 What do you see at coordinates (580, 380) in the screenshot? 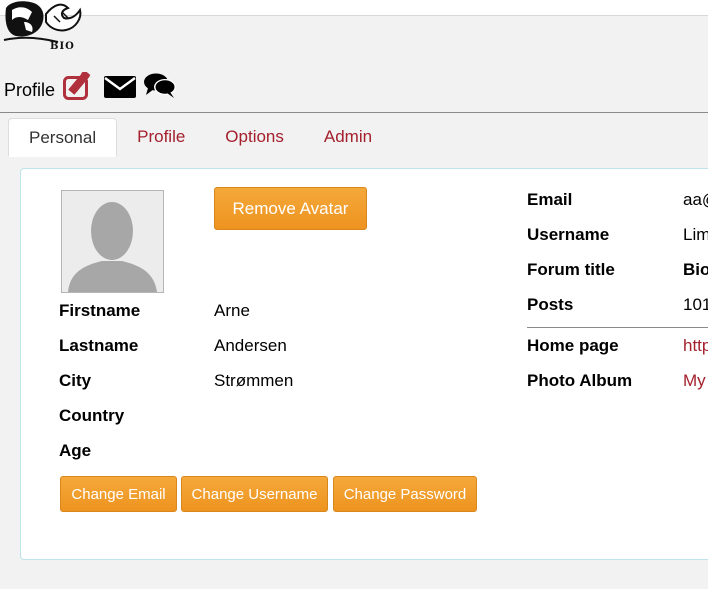
I see `photo-album-label: Photo Album` at bounding box center [580, 380].